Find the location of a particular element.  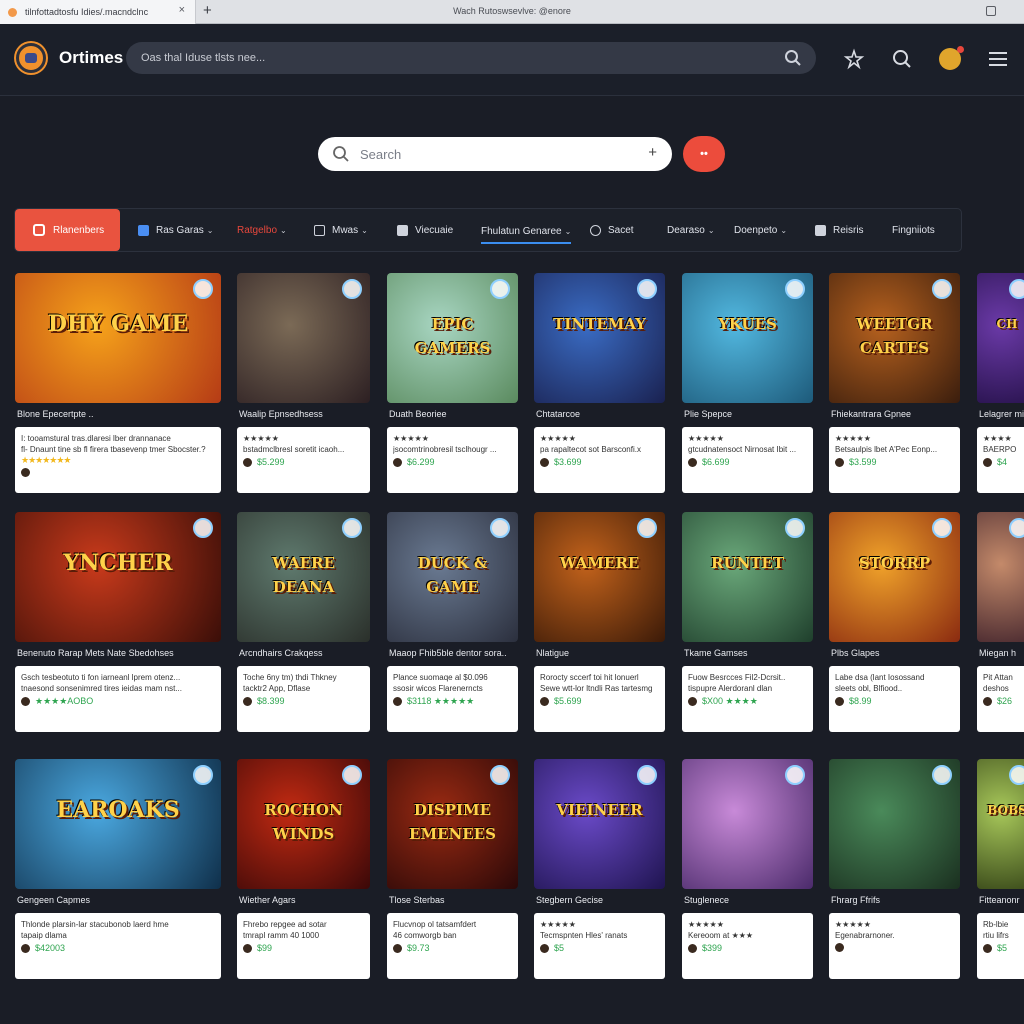

price-row: $8.99 is located at coordinates (894, 701).